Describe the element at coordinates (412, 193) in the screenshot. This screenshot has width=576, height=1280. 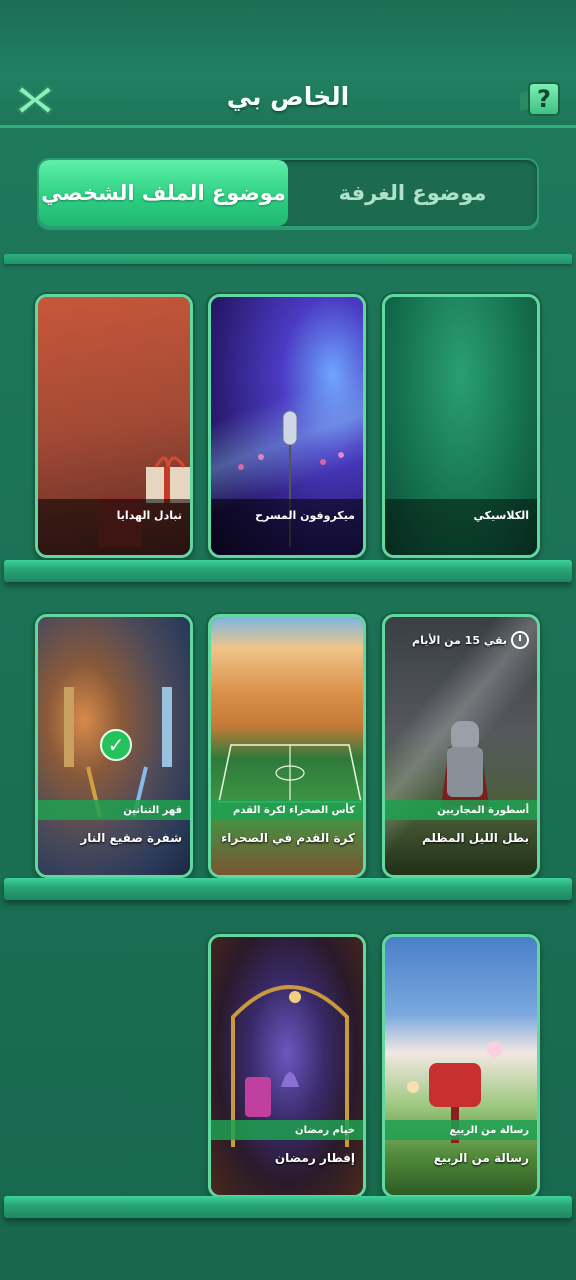
I see `tab-room-theme: موضوع الغرفة` at that location.